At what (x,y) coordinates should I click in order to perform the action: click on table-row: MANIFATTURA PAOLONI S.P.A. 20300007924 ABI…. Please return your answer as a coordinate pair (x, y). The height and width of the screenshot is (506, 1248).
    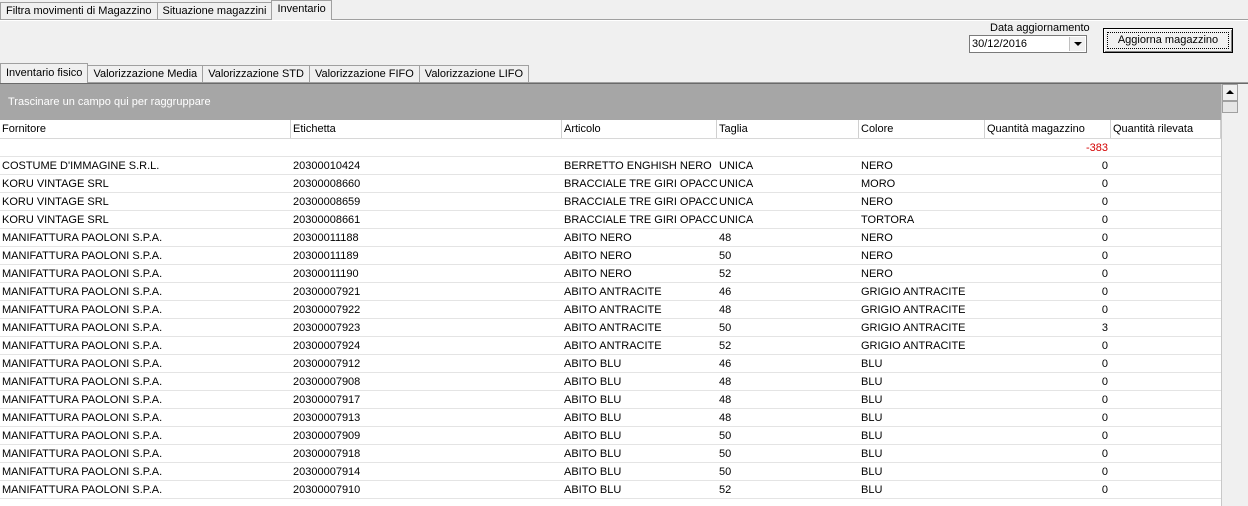
    Looking at the image, I should click on (610, 346).